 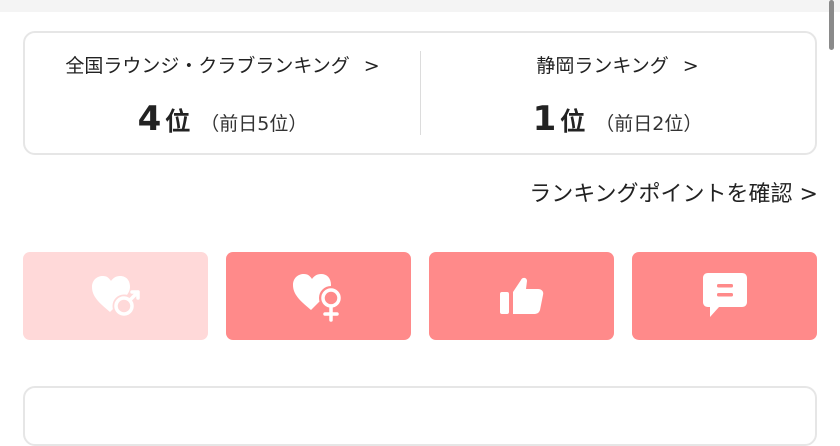 What do you see at coordinates (222, 93) in the screenshot?
I see `national-ranking: 全国ラウンジ・クラブランキング > 4 位 （前日5位）` at bounding box center [222, 93].